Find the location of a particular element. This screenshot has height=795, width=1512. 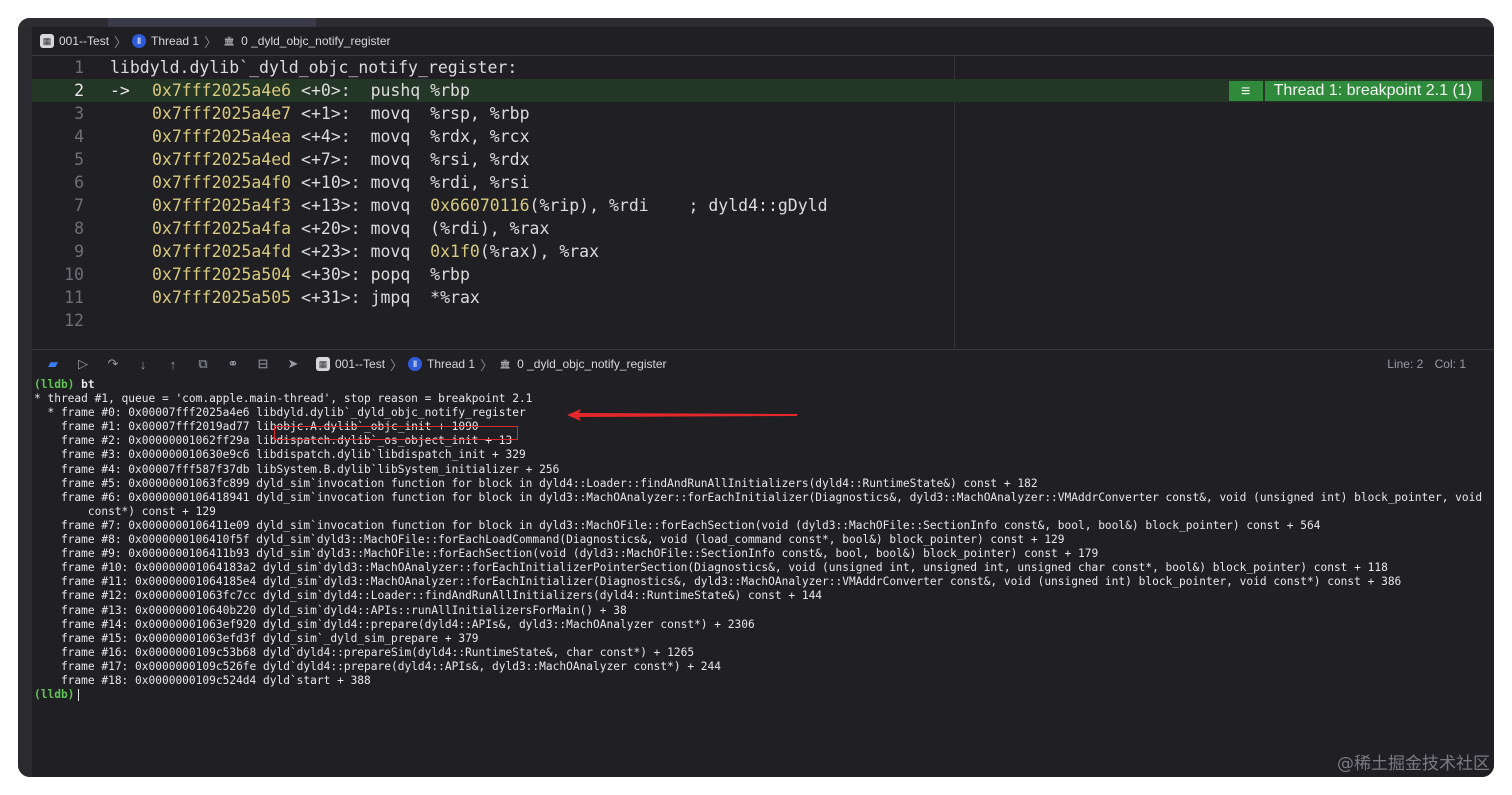

annotation-arrow-icon is located at coordinates (682, 415).